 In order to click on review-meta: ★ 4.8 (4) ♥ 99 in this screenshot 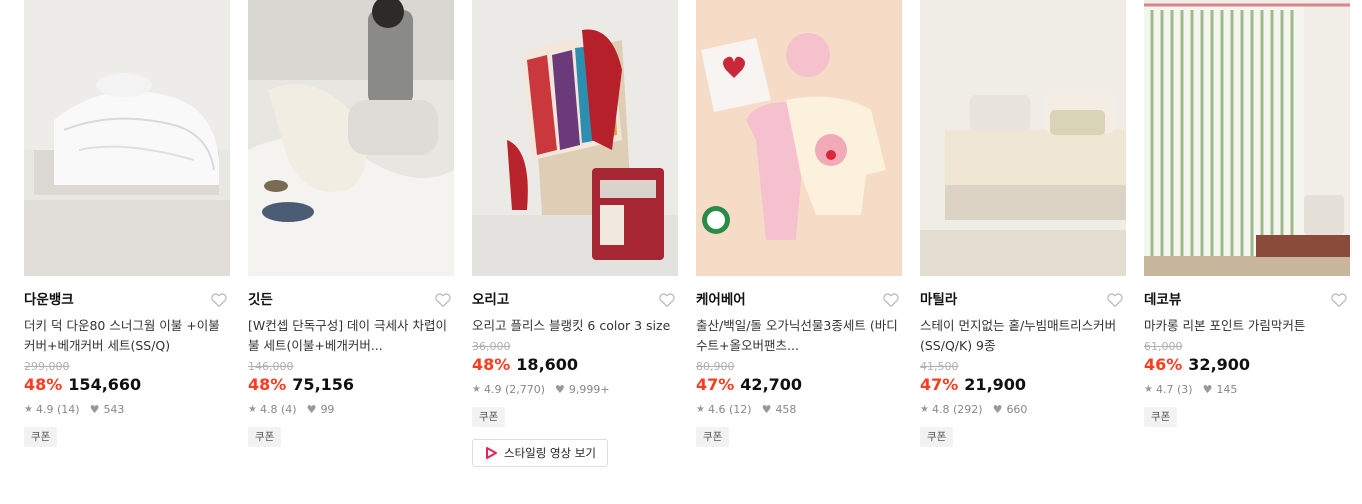, I will do `click(351, 410)`.